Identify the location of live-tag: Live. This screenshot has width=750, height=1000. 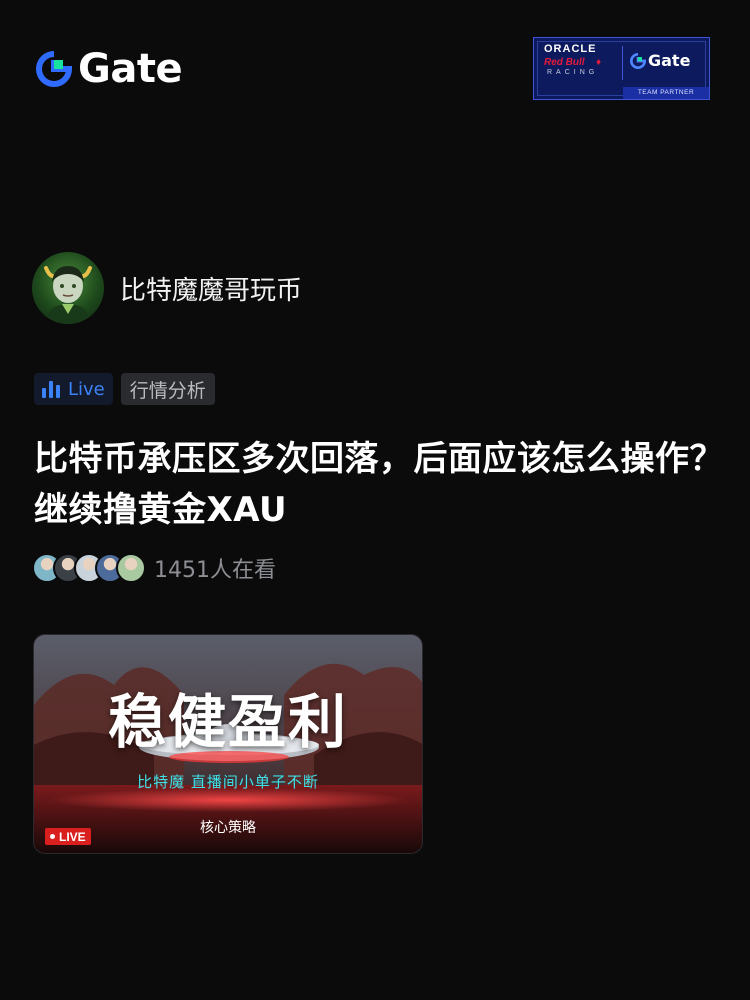
(73, 389).